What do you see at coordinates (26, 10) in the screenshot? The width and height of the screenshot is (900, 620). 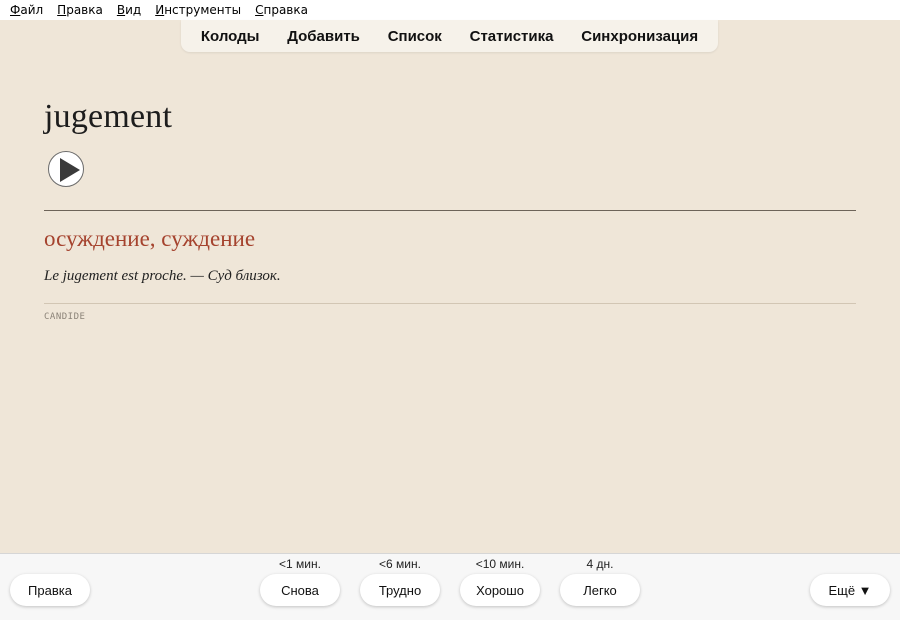 I see `menu-file: Файл` at bounding box center [26, 10].